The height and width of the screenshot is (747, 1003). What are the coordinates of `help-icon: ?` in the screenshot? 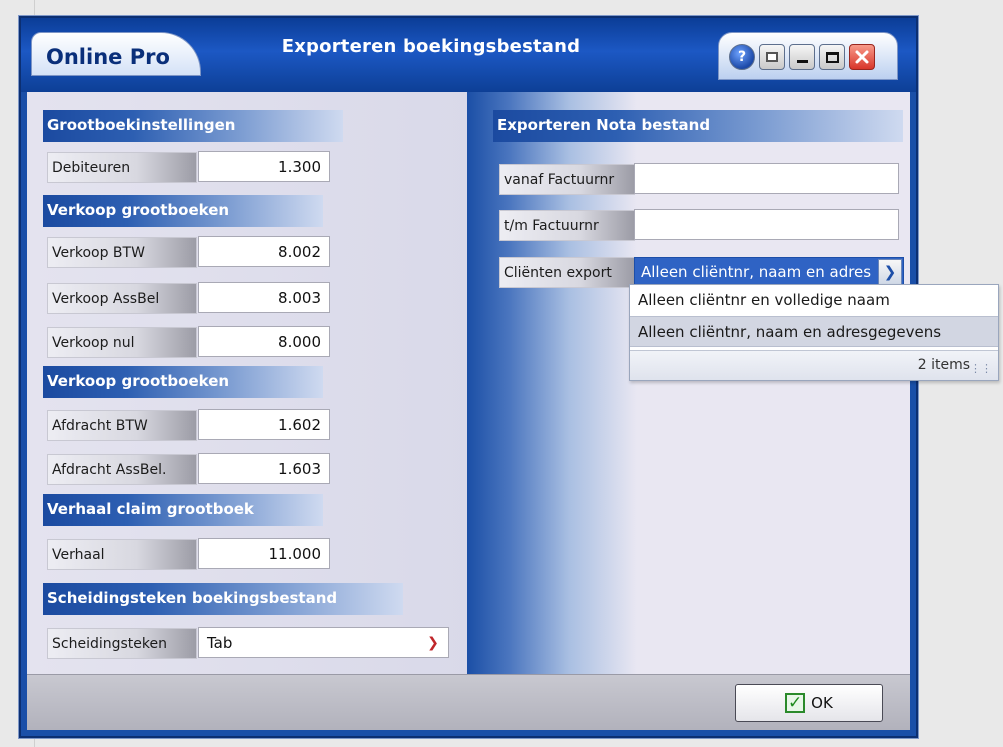 It's located at (742, 57).